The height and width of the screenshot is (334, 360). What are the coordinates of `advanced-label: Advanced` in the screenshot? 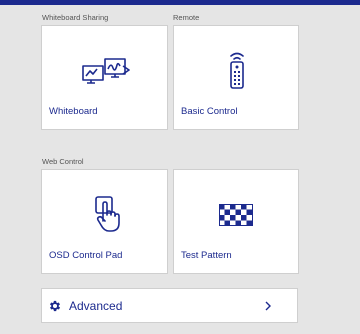 It's located at (96, 306).